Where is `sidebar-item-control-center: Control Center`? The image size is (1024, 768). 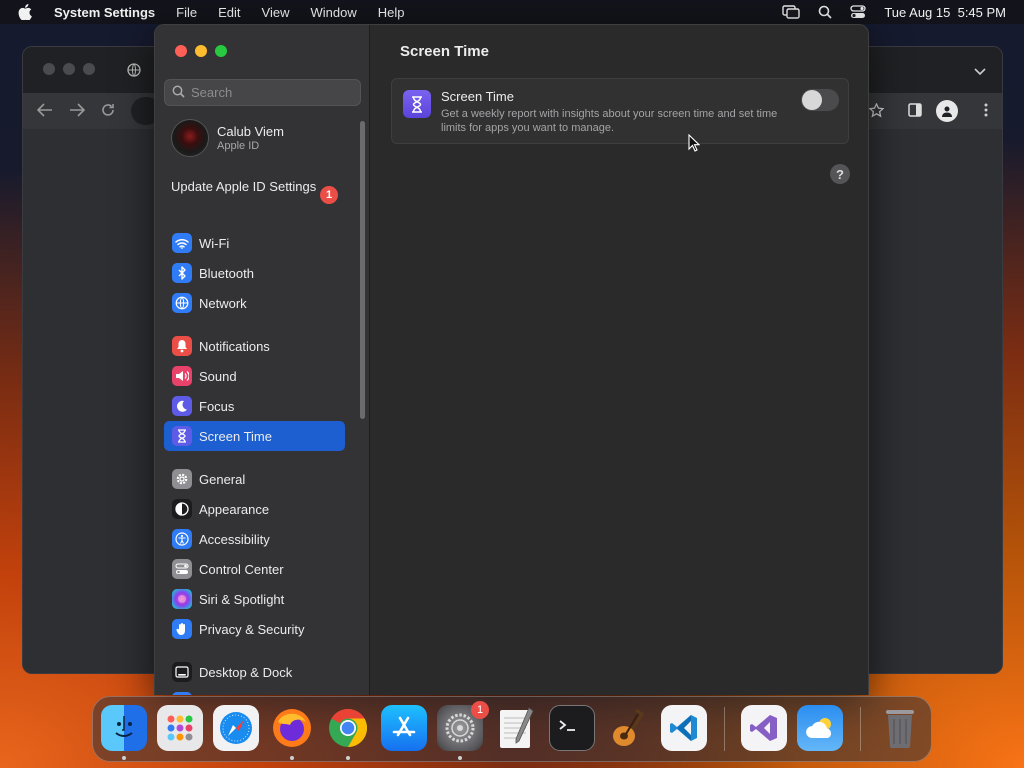
sidebar-item-control-center: Control Center is located at coordinates (254, 569).